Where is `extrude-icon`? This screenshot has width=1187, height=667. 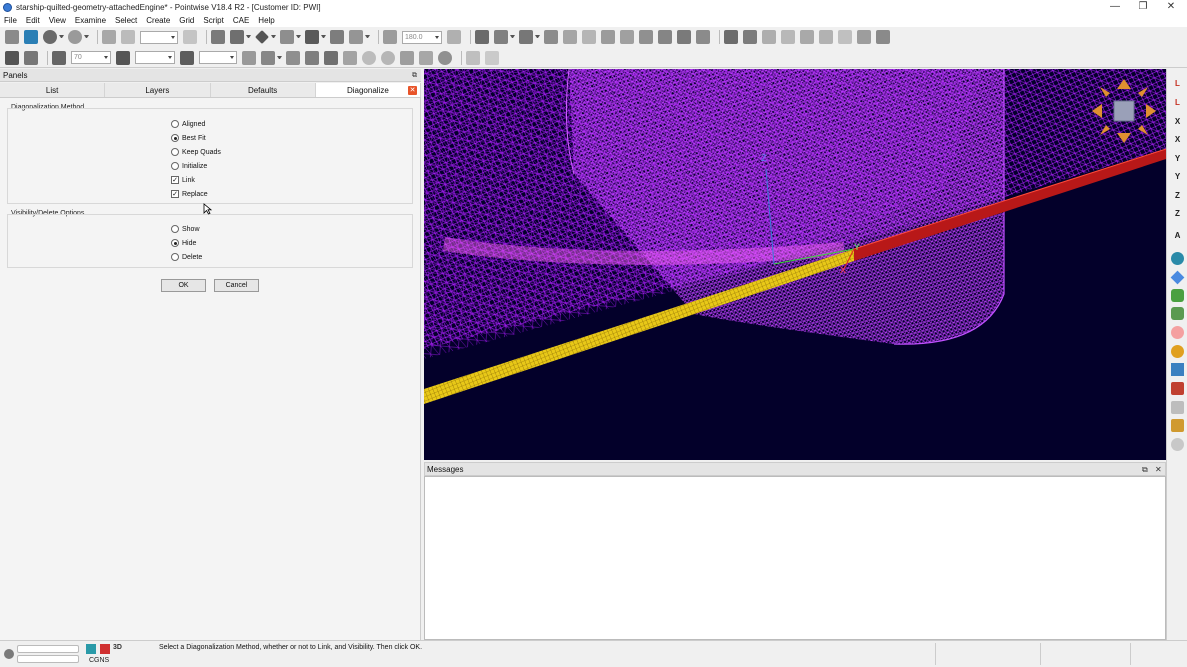
extrude-icon is located at coordinates (356, 37).